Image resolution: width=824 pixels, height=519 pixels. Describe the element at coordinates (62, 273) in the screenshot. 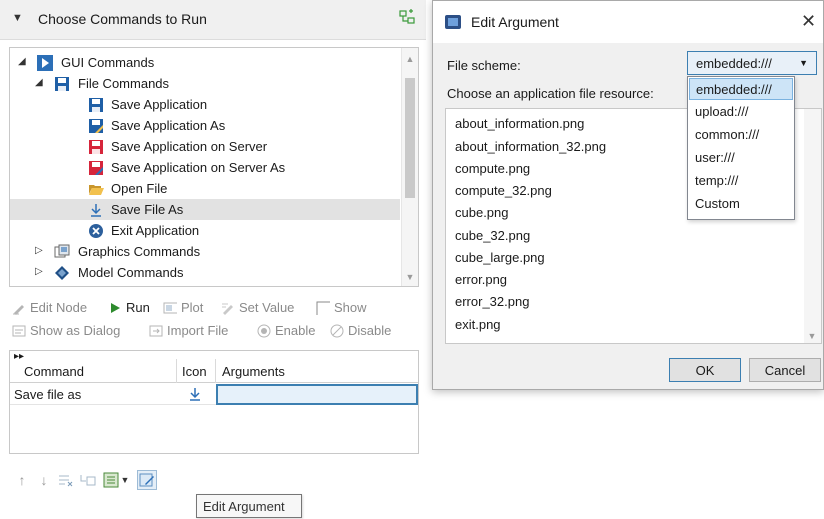

I see `model-icon` at that location.